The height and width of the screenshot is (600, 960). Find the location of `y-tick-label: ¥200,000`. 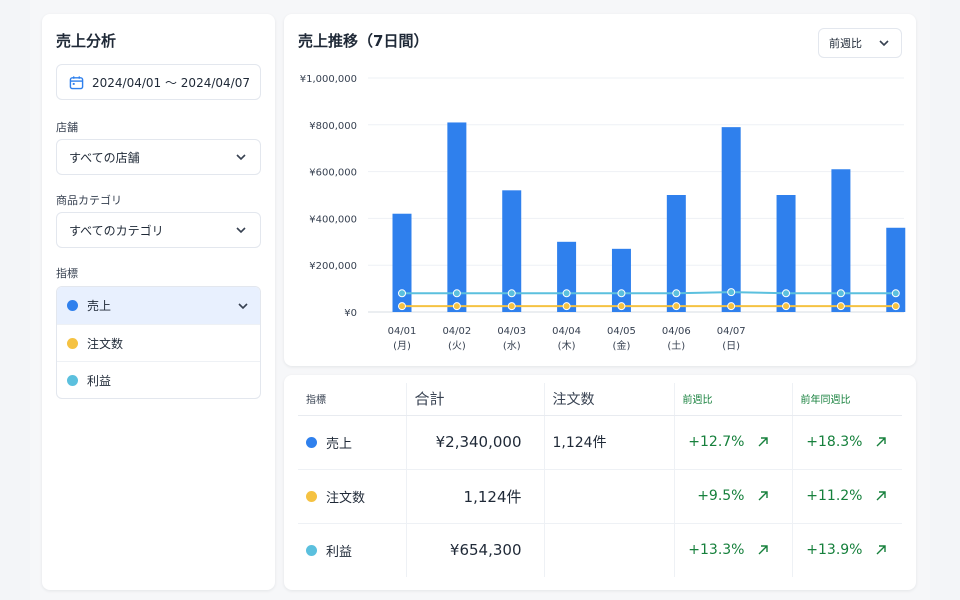

y-tick-label: ¥200,000 is located at coordinates (333, 266).